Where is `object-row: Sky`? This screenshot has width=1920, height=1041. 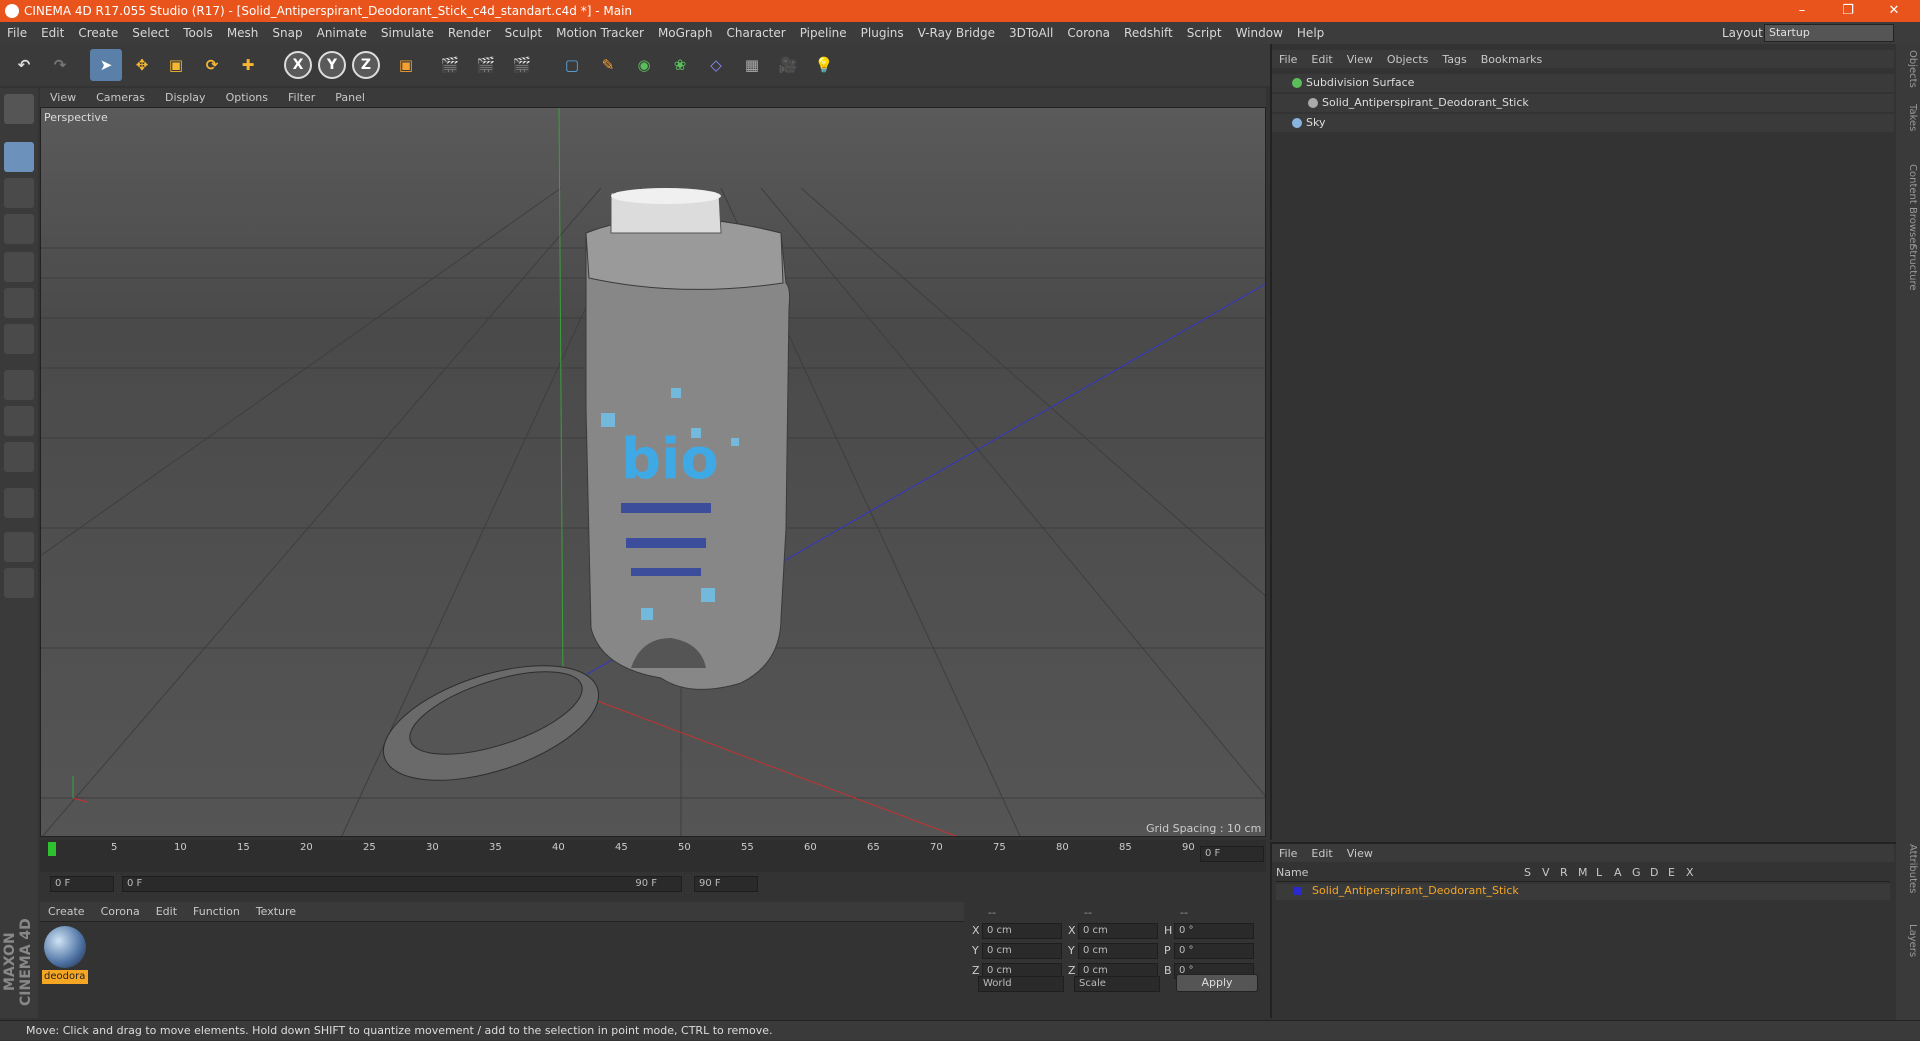 object-row: Sky is located at coordinates (1583, 123).